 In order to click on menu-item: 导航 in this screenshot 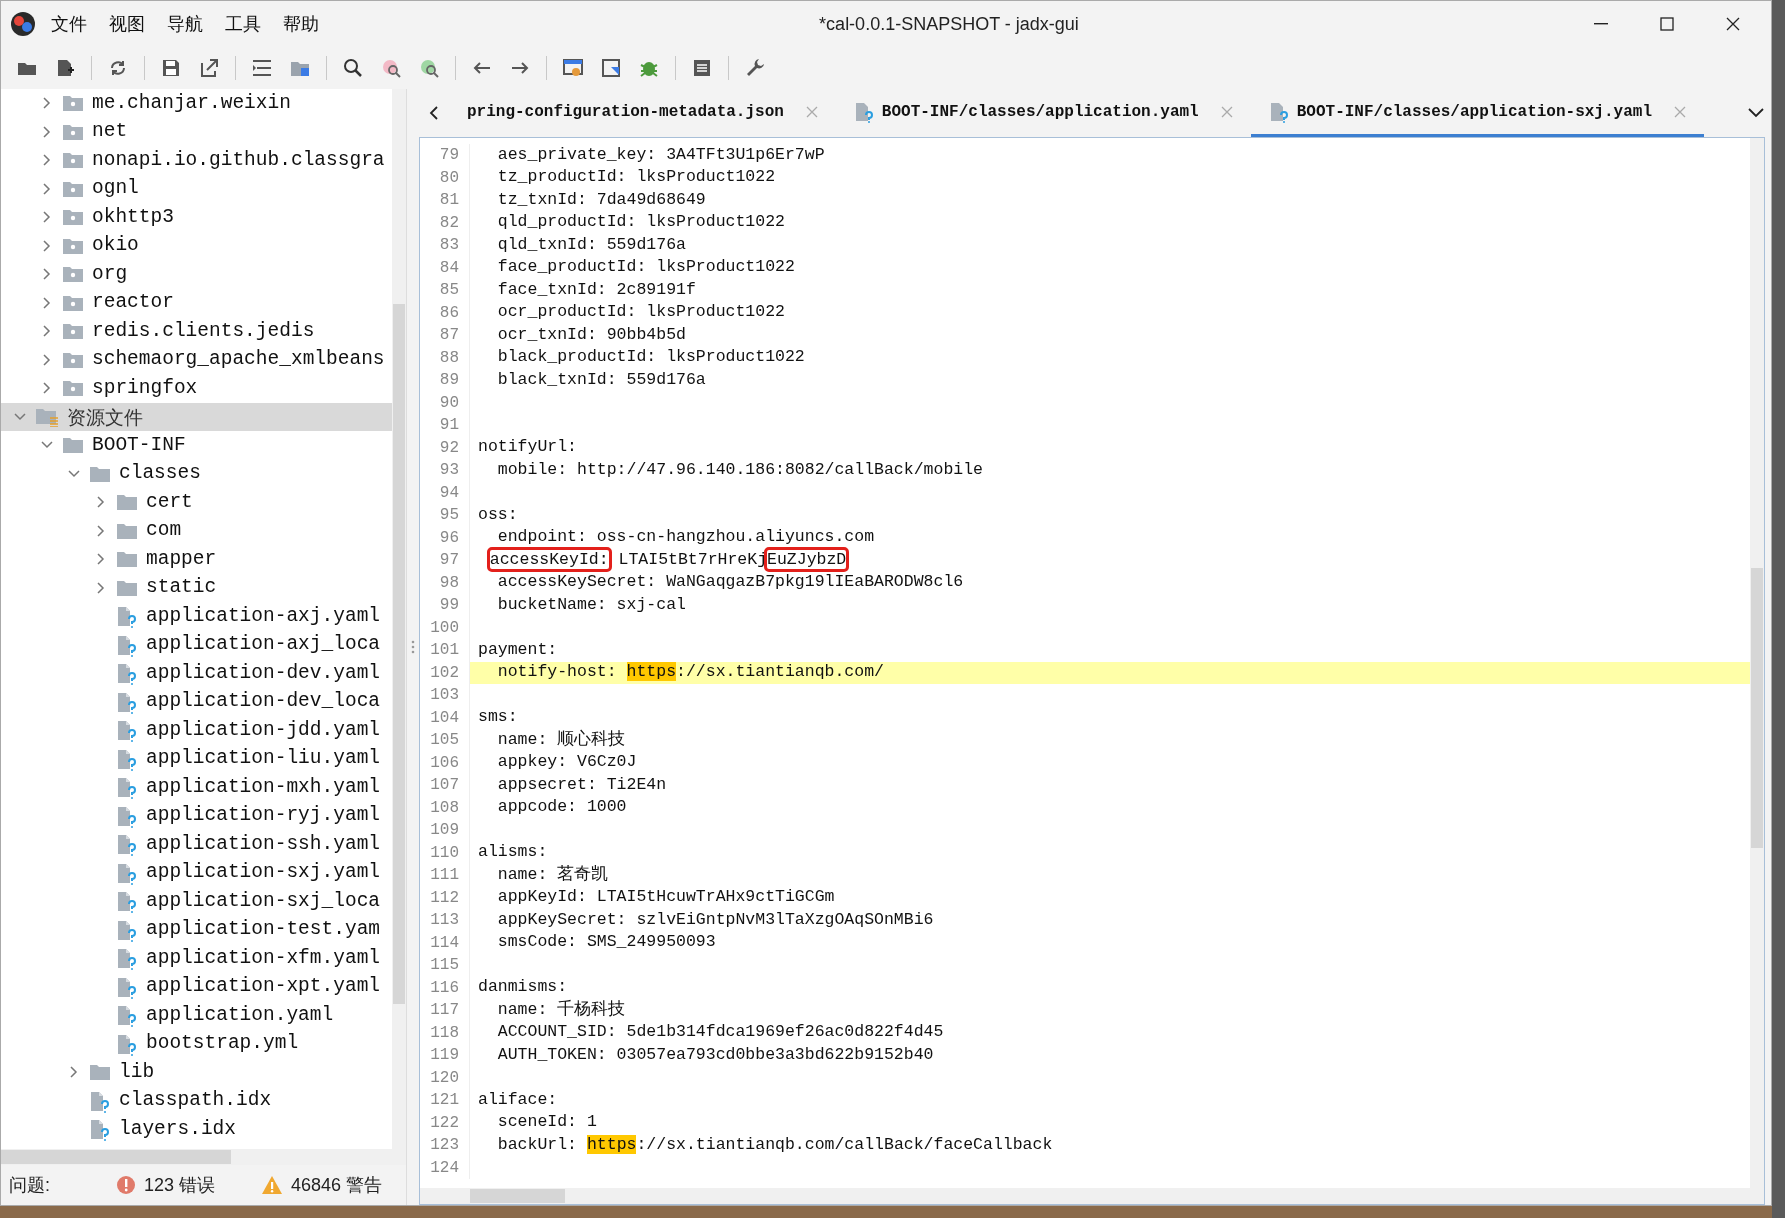, I will do `click(185, 24)`.